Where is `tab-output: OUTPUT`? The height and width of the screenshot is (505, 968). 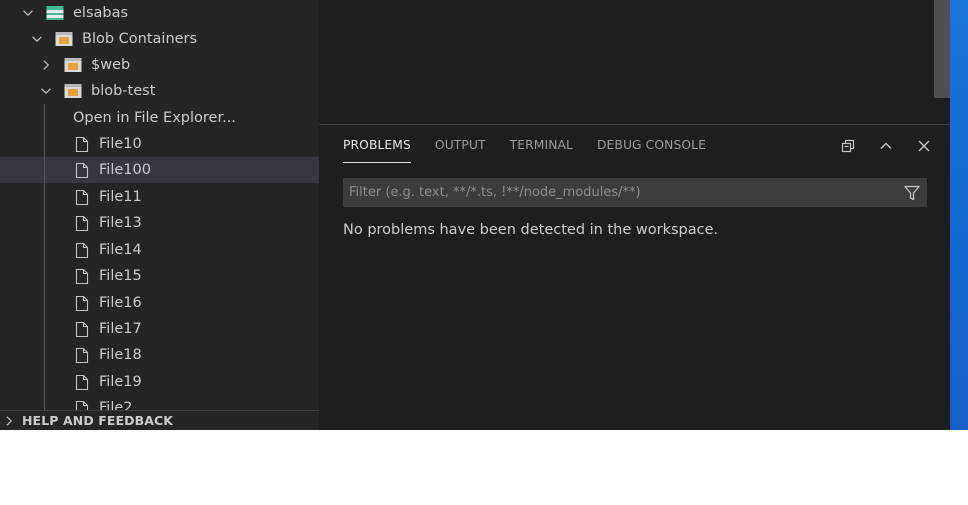 tab-output: OUTPUT is located at coordinates (460, 145).